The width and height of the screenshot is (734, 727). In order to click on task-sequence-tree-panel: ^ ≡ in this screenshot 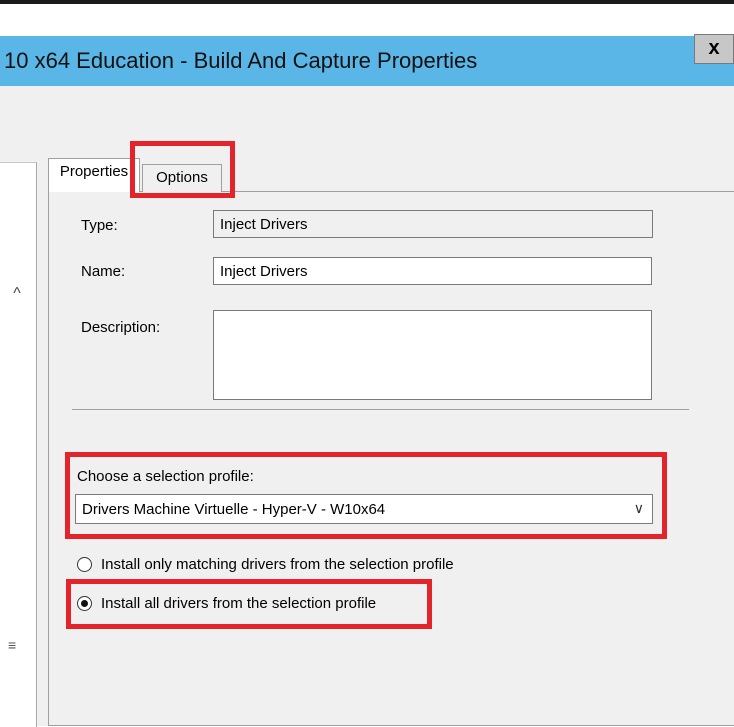, I will do `click(18, 444)`.